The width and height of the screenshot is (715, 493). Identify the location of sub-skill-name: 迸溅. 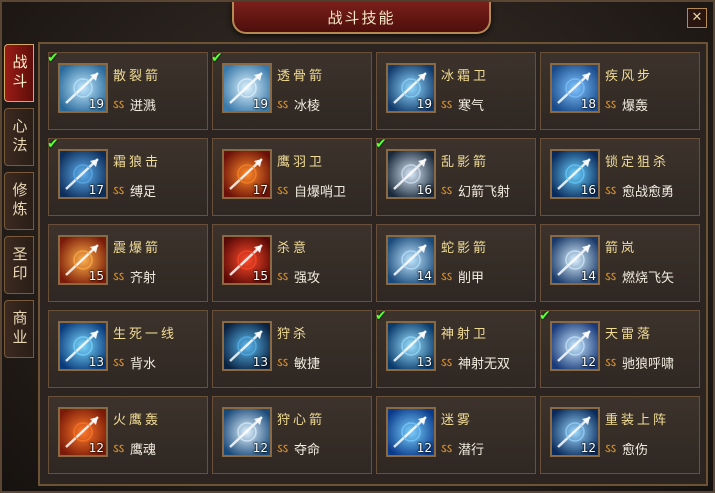
(142, 106).